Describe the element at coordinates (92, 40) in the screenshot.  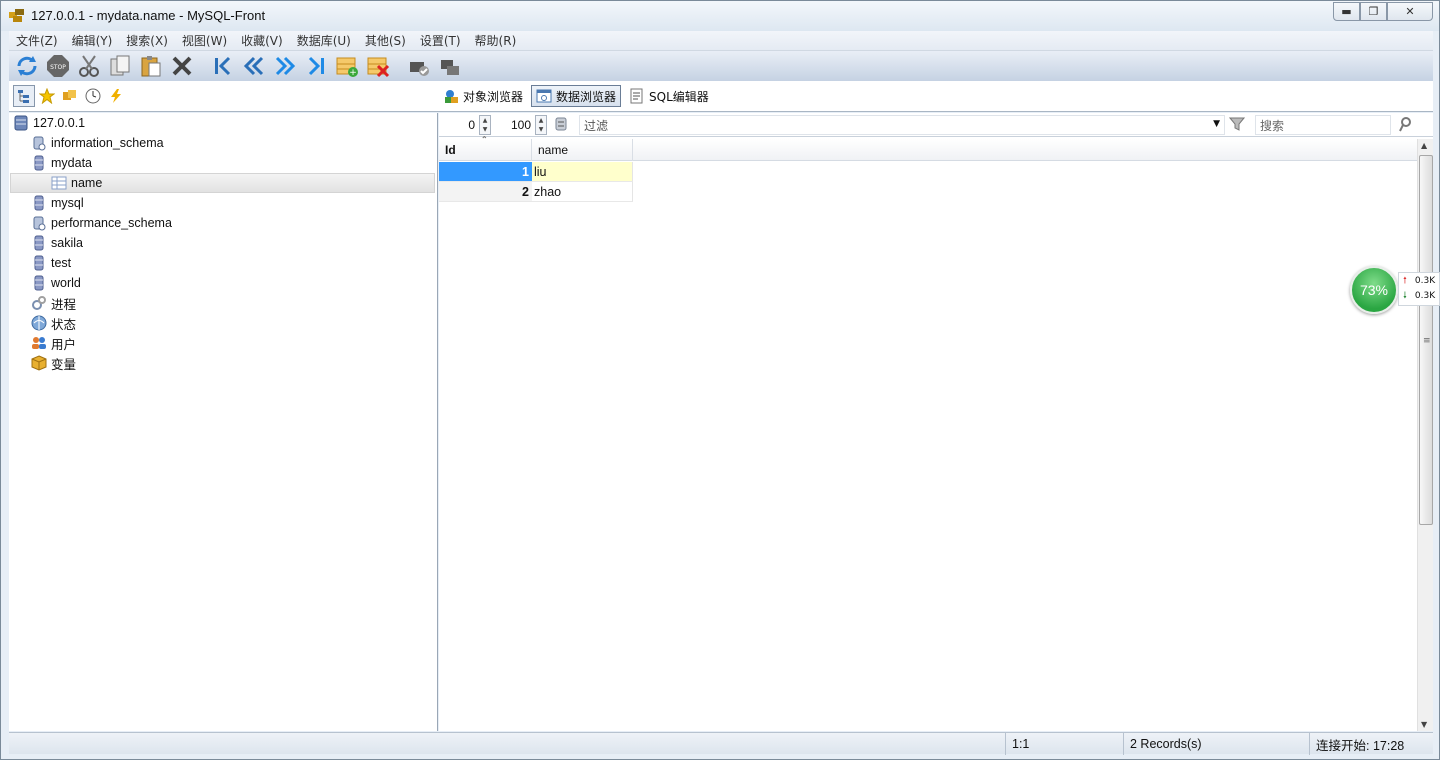
I see `menu-edit: 编辑(Y)` at that location.